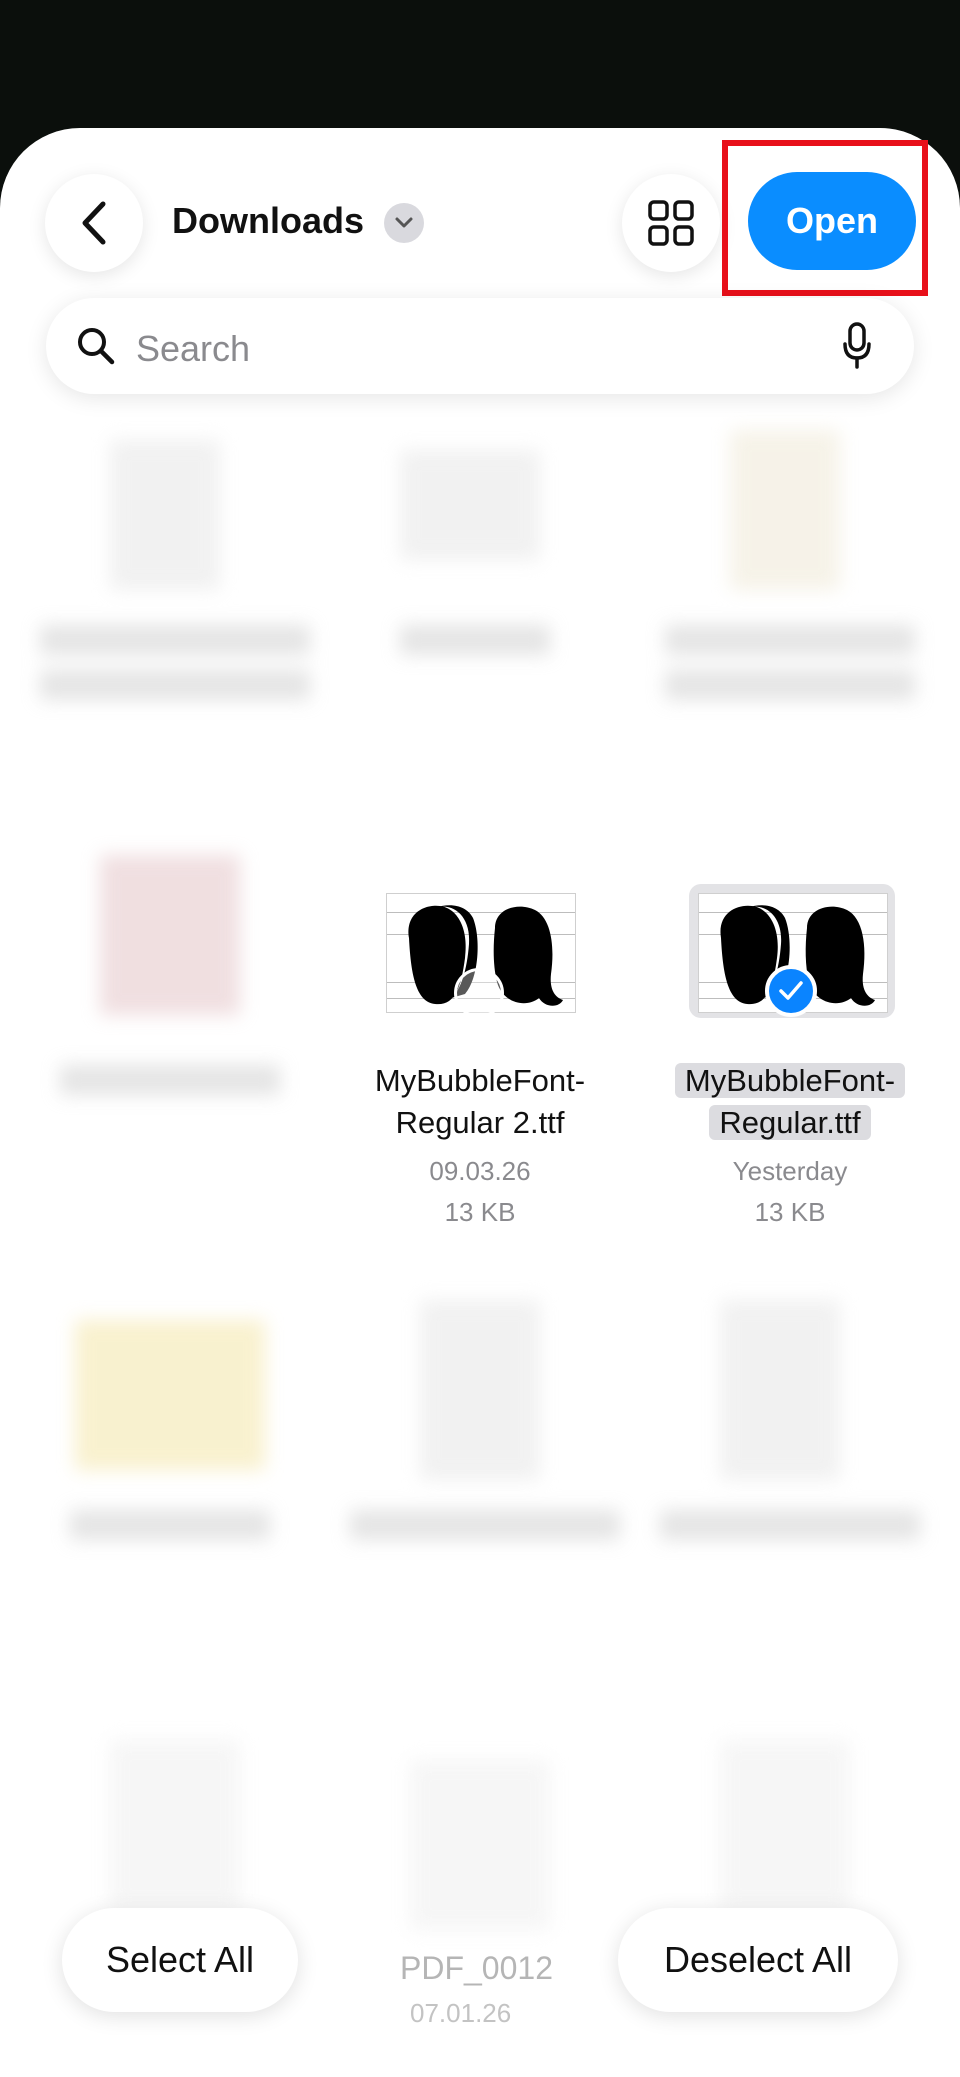  Describe the element at coordinates (480, 1171) in the screenshot. I see `file-date: 09.03.26` at that location.